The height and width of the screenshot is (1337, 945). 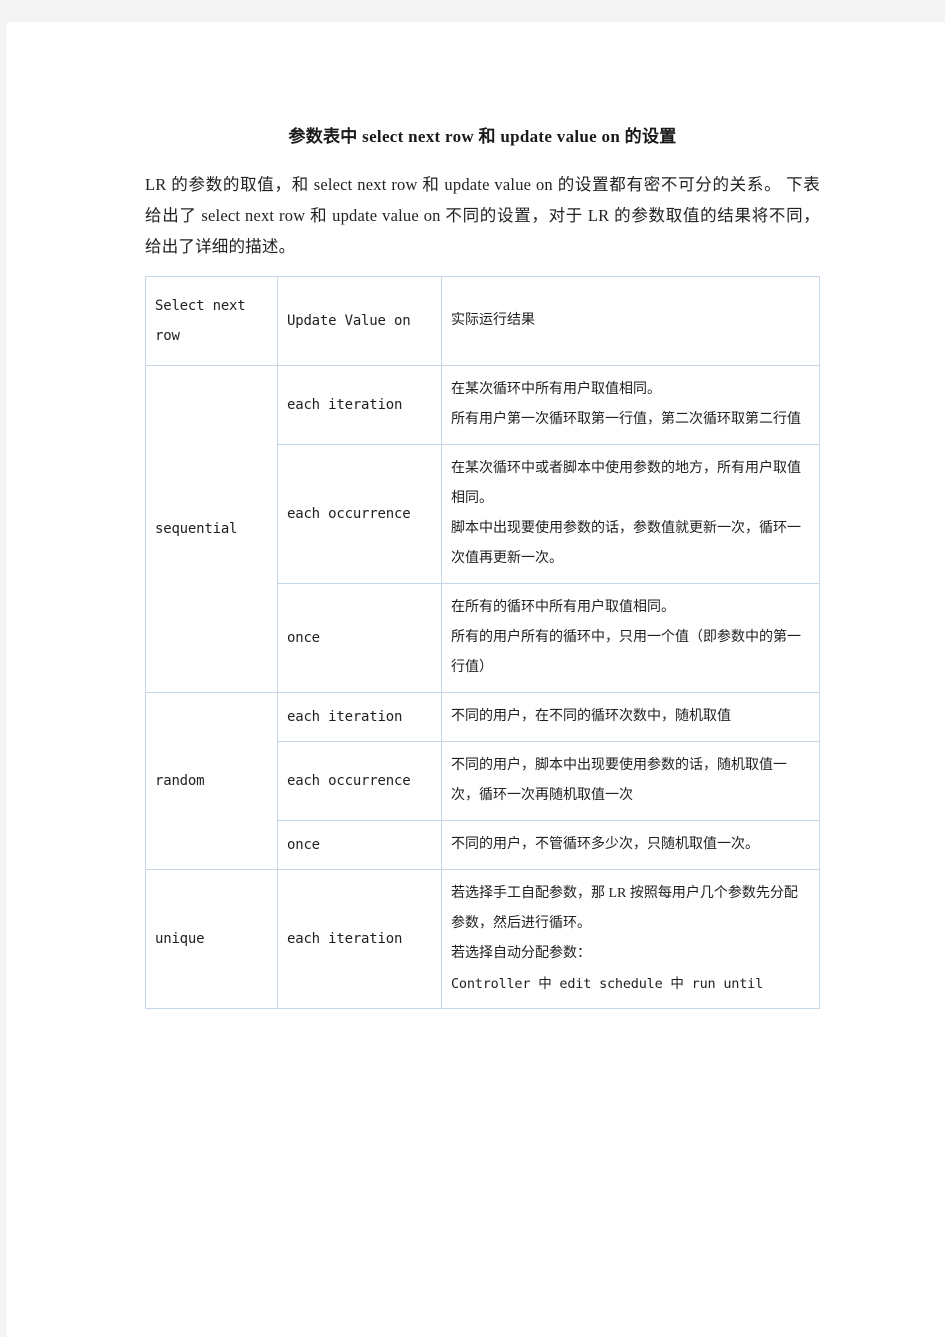 What do you see at coordinates (211, 321) in the screenshot?
I see `header-select-next-row: Select next row` at bounding box center [211, 321].